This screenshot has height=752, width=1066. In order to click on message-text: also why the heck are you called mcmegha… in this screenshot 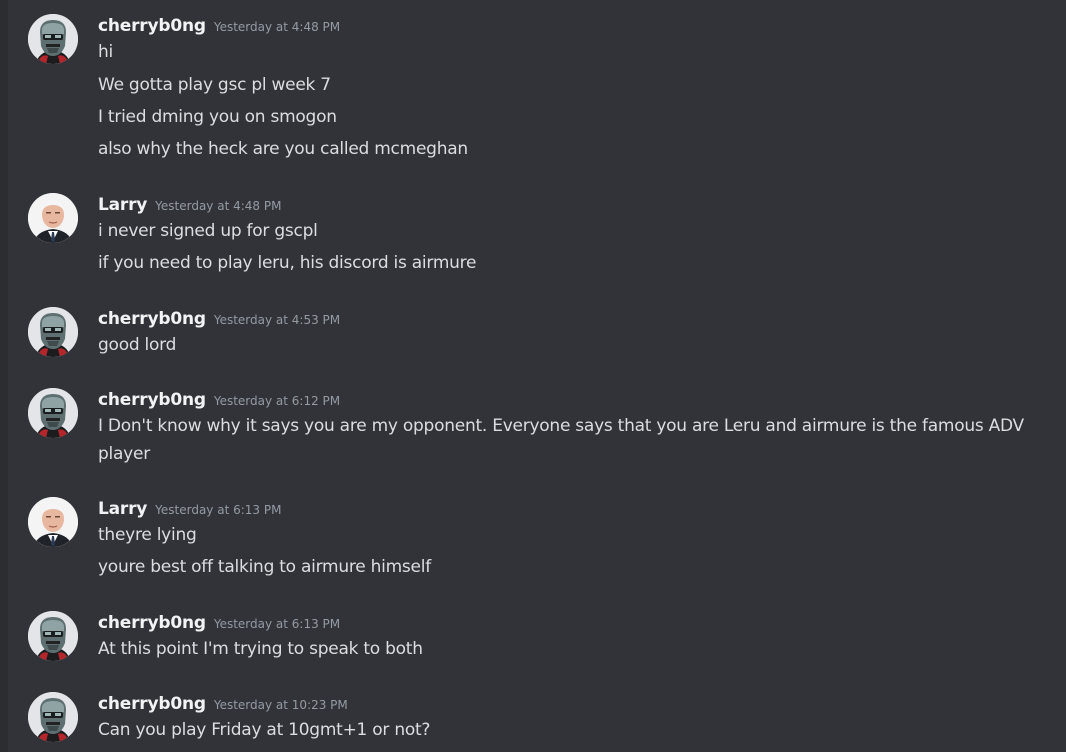, I will do `click(283, 149)`.